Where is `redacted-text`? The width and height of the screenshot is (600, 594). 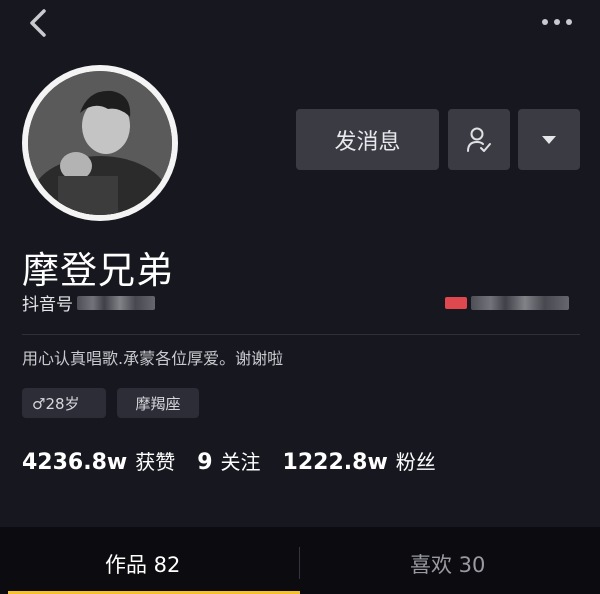 redacted-text is located at coordinates (520, 303).